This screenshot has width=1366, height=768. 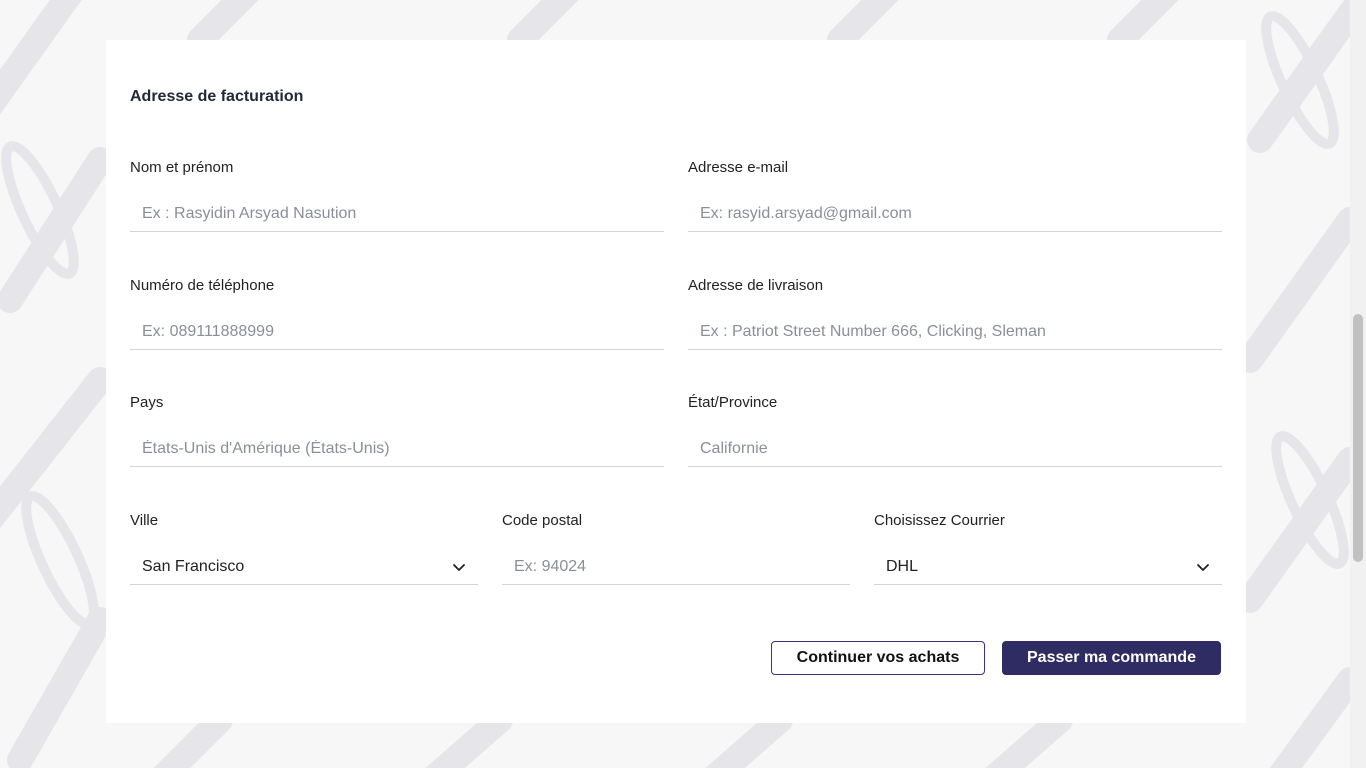 What do you see at coordinates (733, 402) in the screenshot?
I see `state-label: État/Province` at bounding box center [733, 402].